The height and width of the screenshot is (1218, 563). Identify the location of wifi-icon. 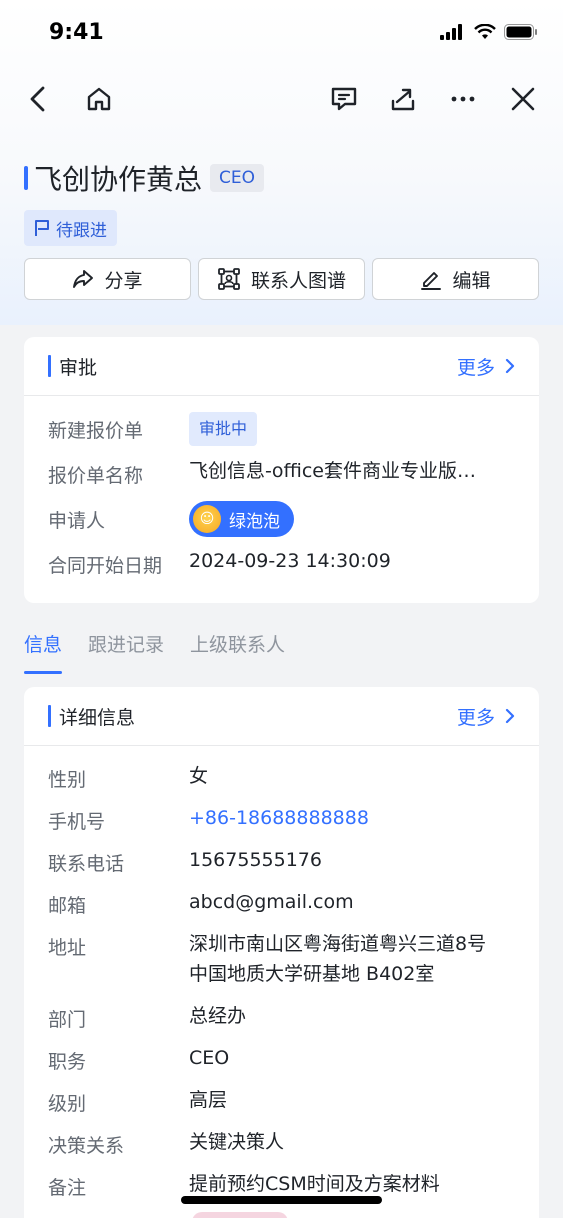
(485, 31).